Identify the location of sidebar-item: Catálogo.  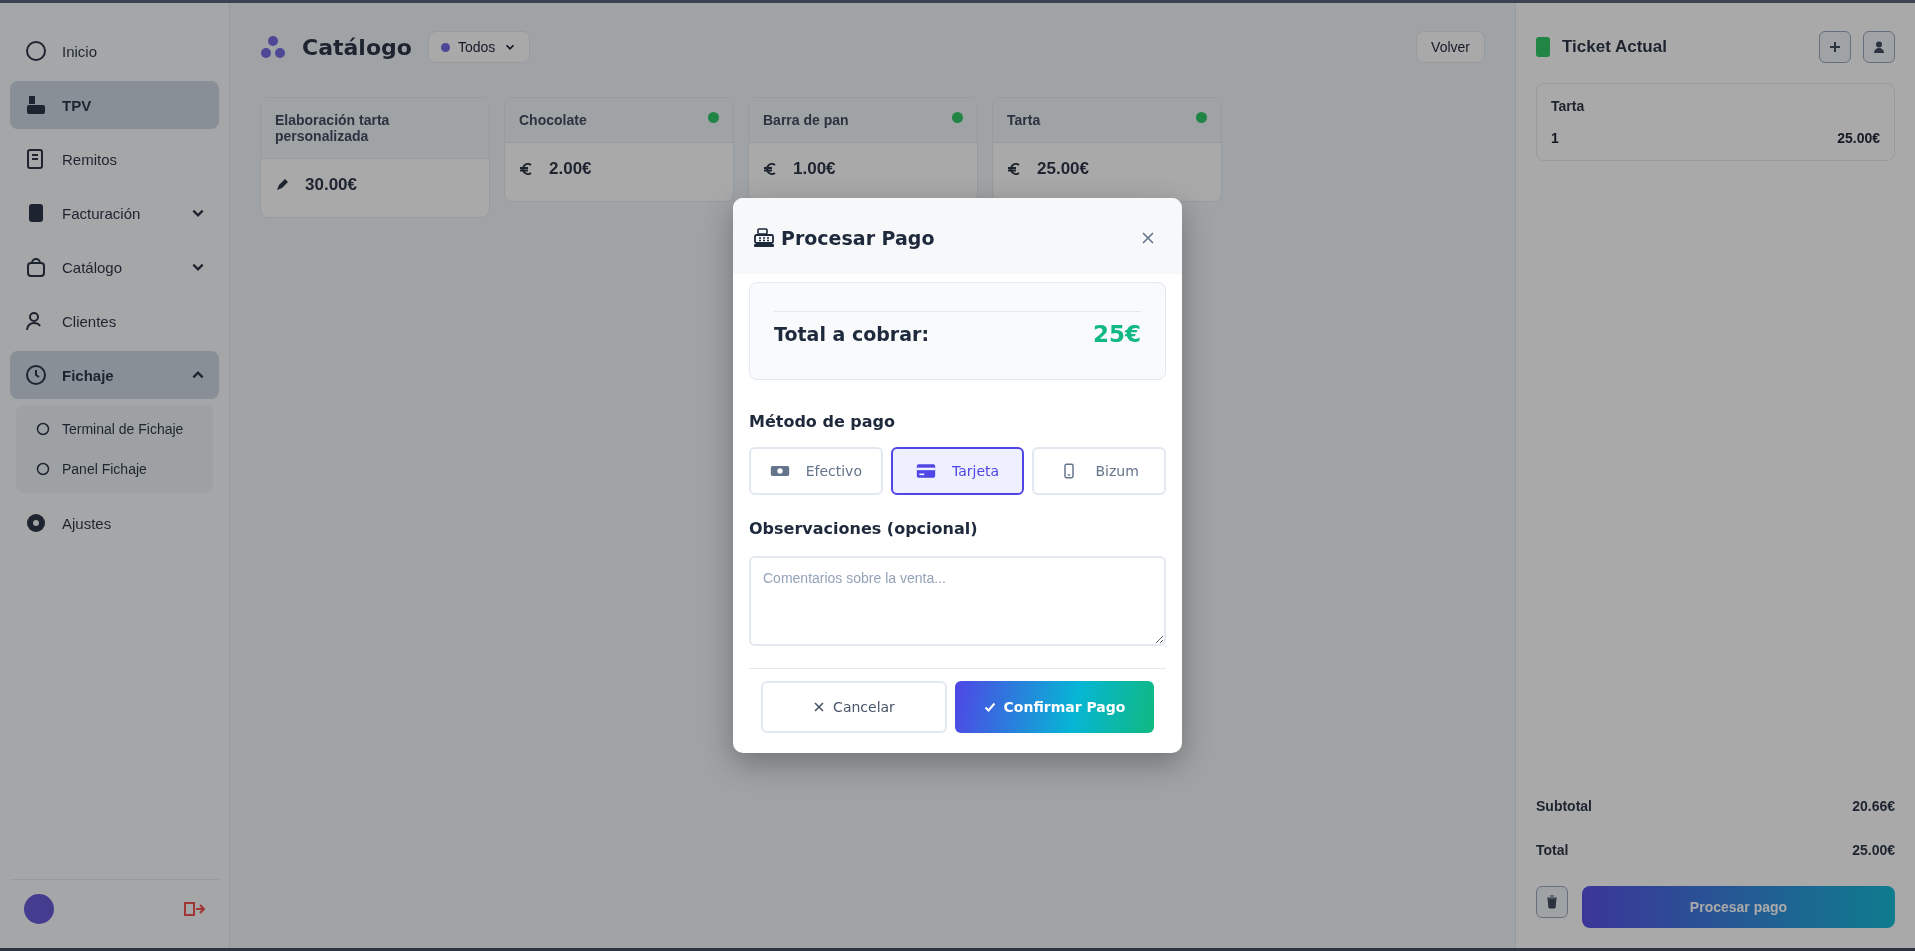
(114, 267).